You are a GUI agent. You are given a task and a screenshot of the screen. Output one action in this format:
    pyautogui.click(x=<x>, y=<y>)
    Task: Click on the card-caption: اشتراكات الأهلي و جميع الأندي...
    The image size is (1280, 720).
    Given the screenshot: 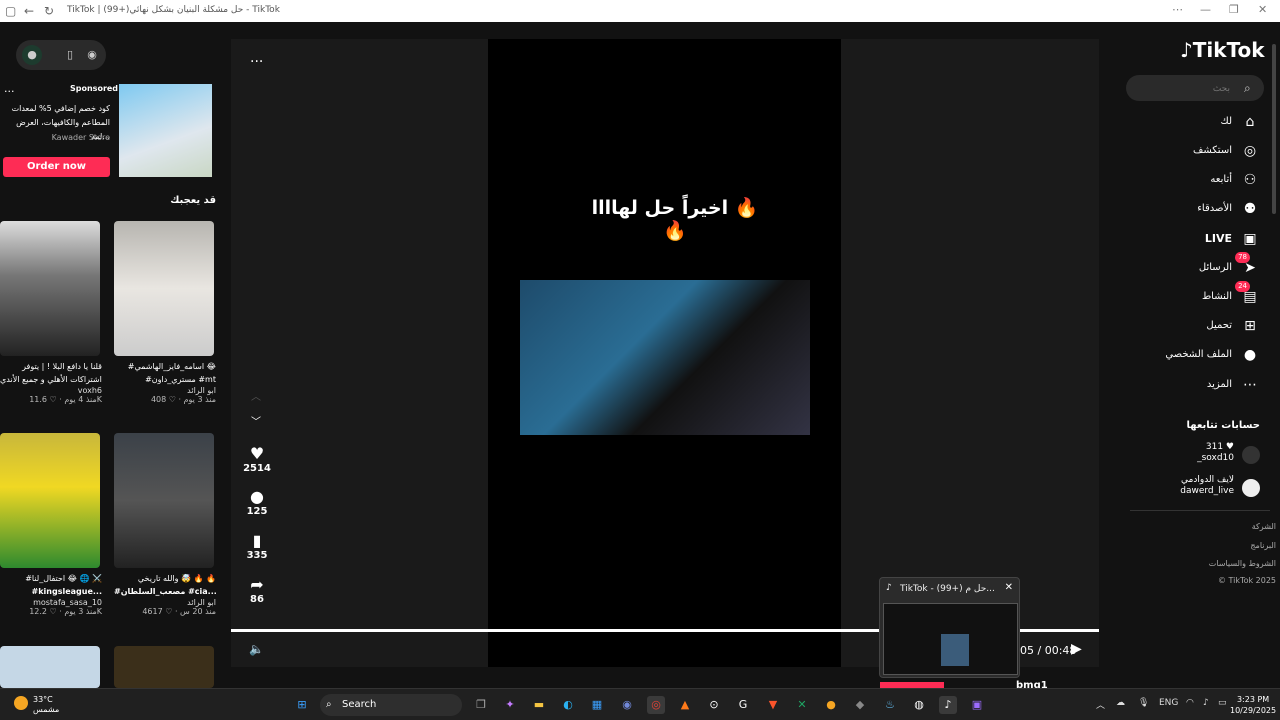 What is the action you would take?
    pyautogui.click(x=51, y=379)
    